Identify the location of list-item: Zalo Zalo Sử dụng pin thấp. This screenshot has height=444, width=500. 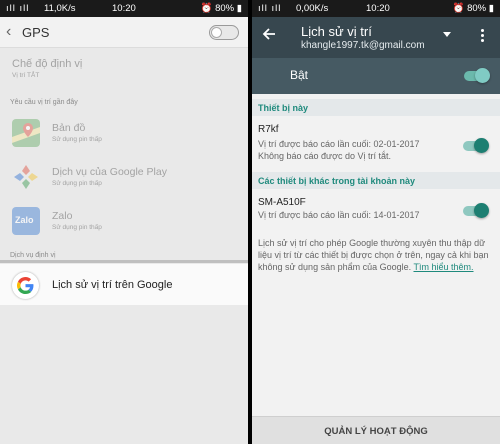
(124, 221).